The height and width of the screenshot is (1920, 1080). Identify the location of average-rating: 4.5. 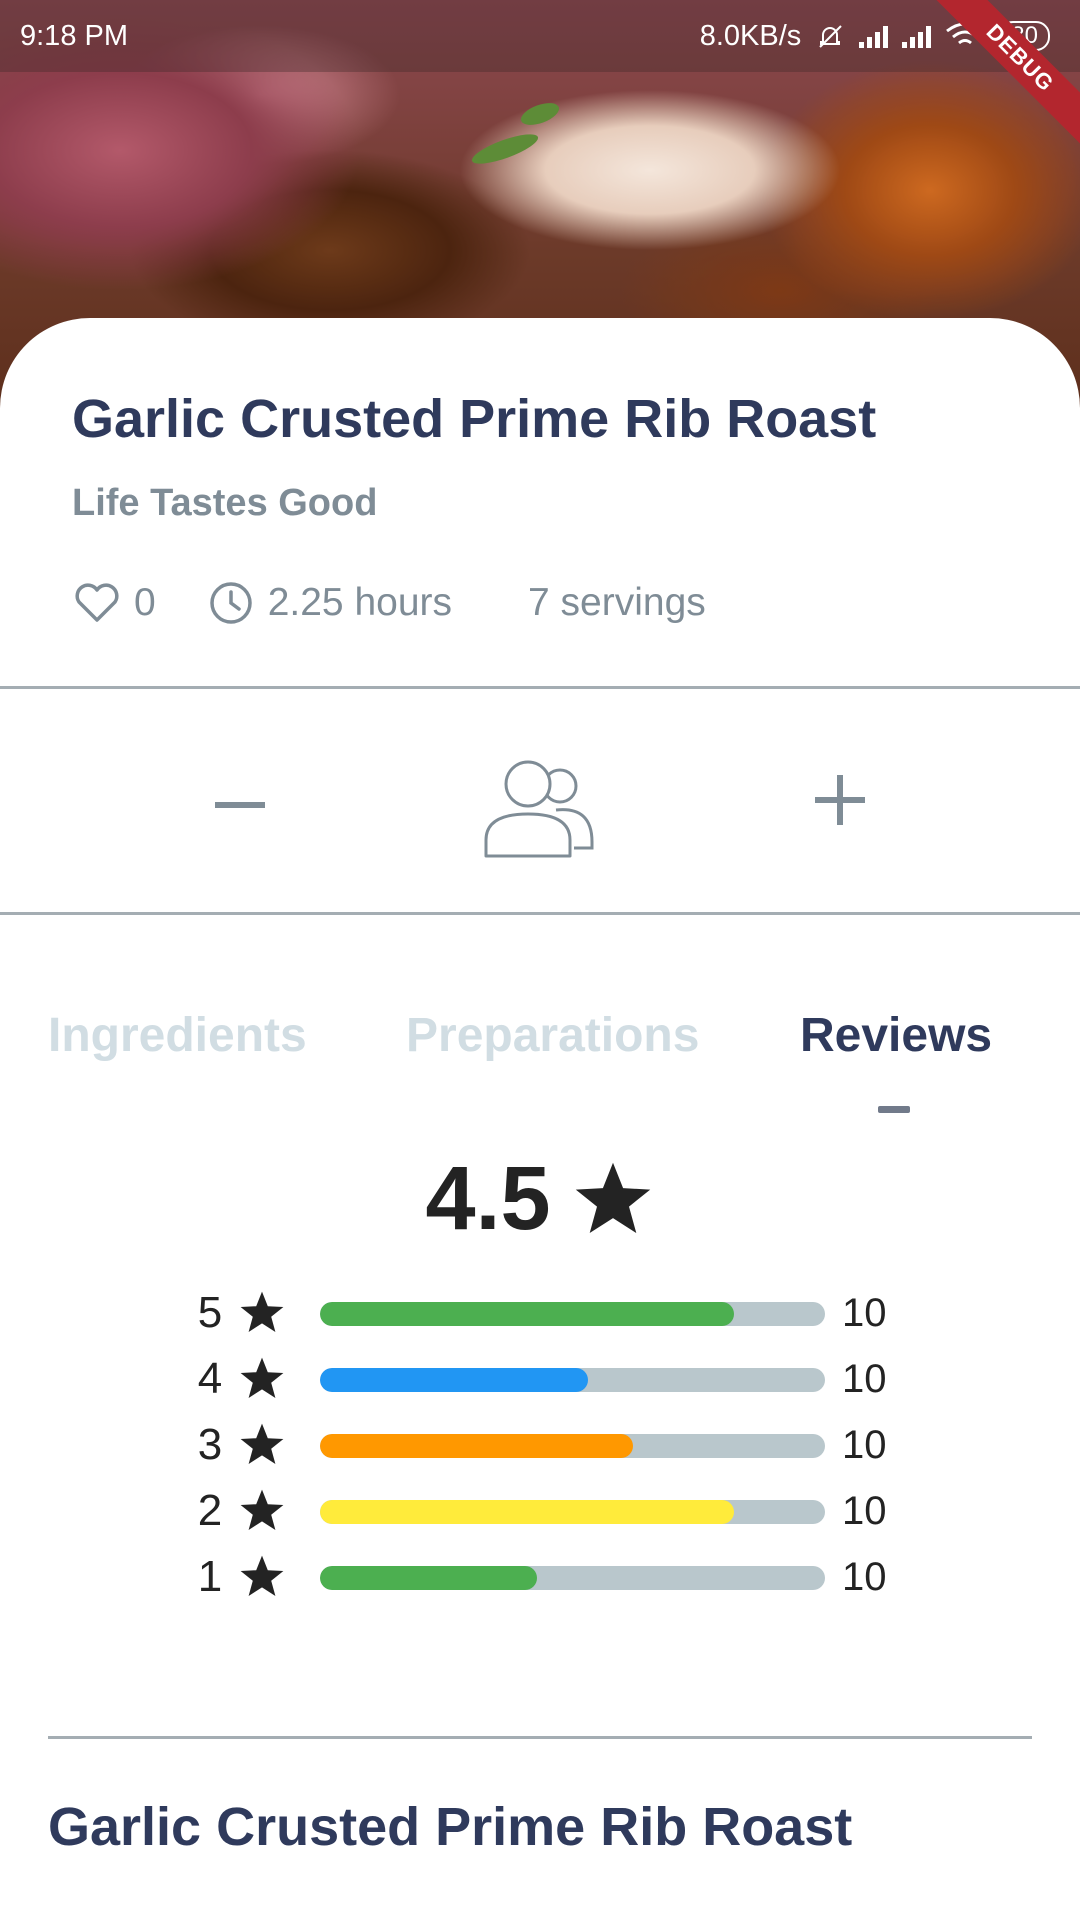
(540, 1199).